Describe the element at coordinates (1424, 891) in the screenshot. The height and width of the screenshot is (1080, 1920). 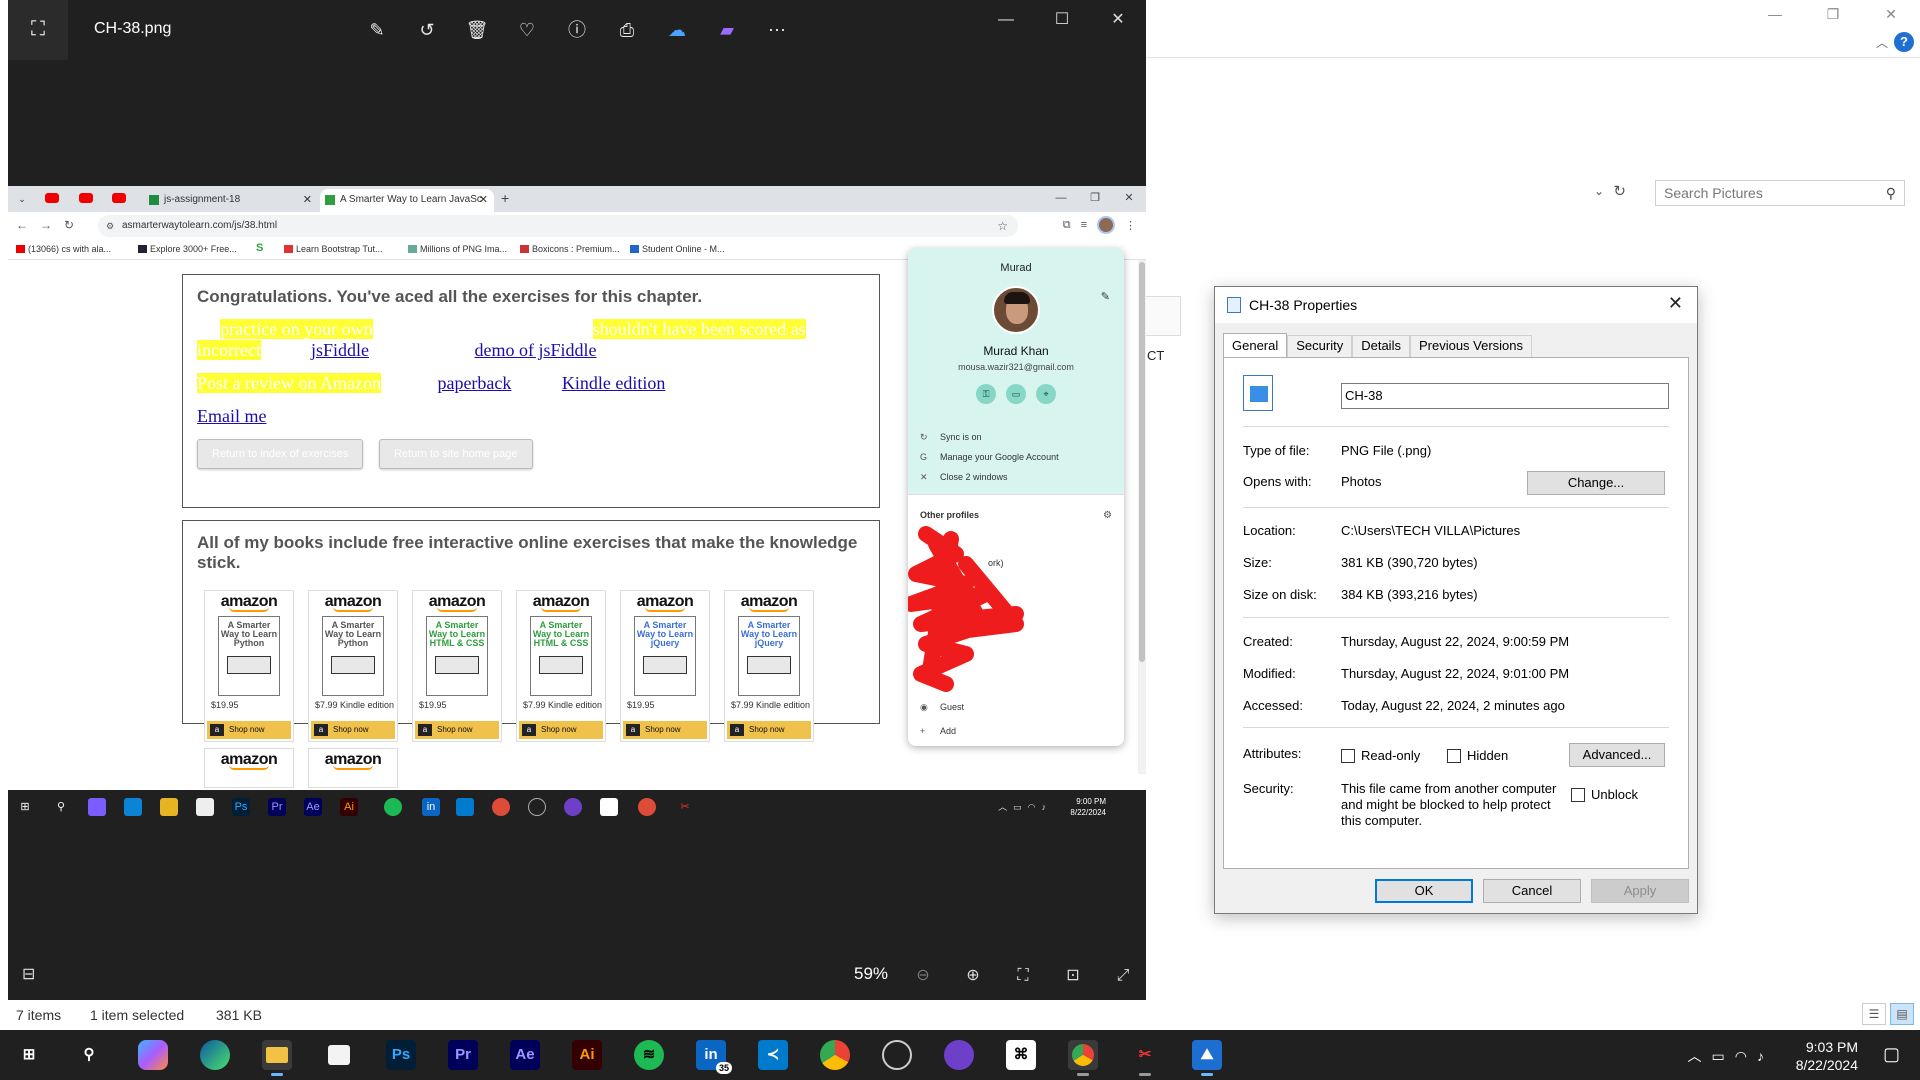
I see `ok-button: OK` at that location.